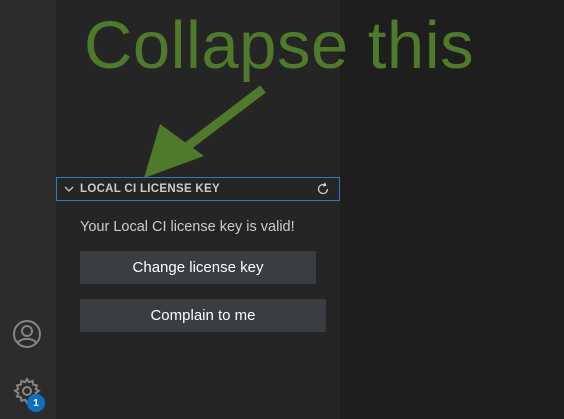 This screenshot has width=564, height=419. I want to click on annotation-arrow, so click(205, 131).